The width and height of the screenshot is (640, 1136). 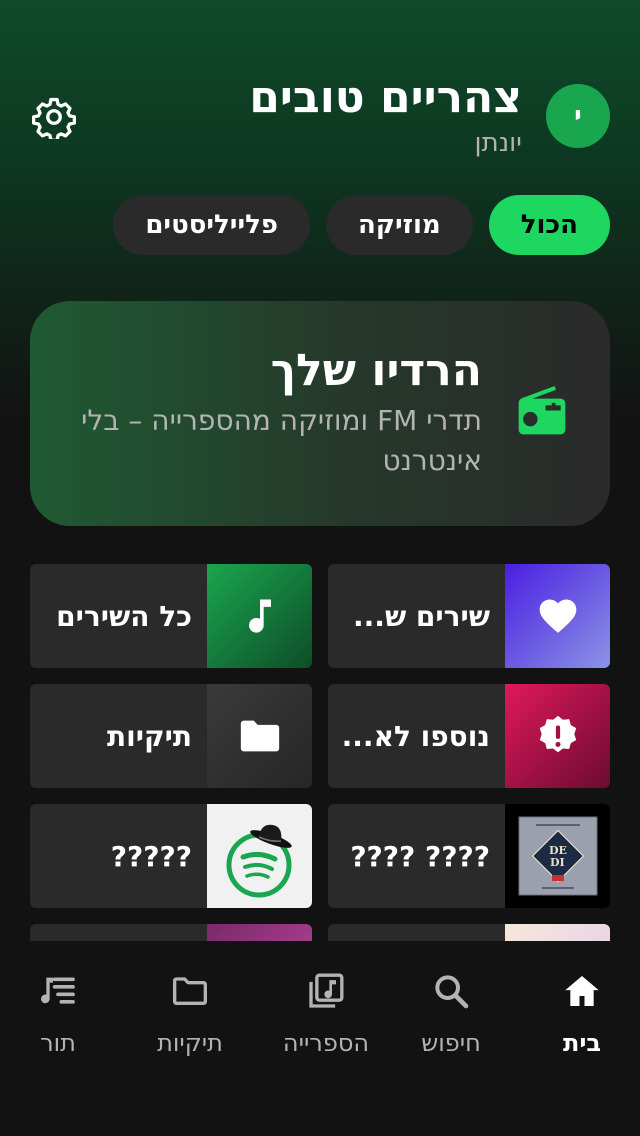 What do you see at coordinates (557, 862) in the screenshot?
I see `svg-text: DI` at bounding box center [557, 862].